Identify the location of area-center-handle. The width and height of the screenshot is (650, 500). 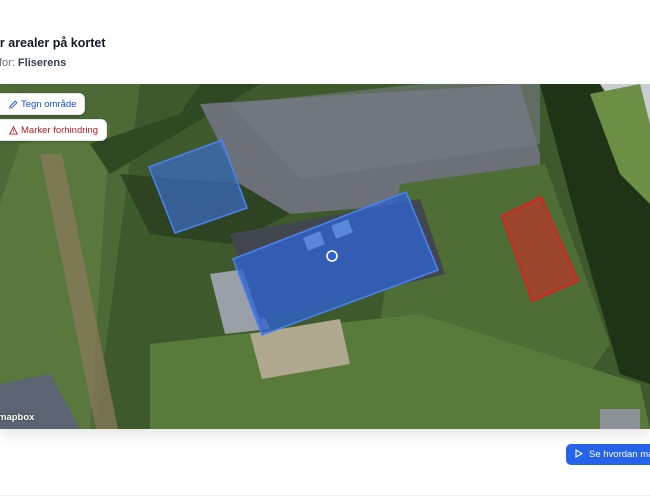
(332, 256).